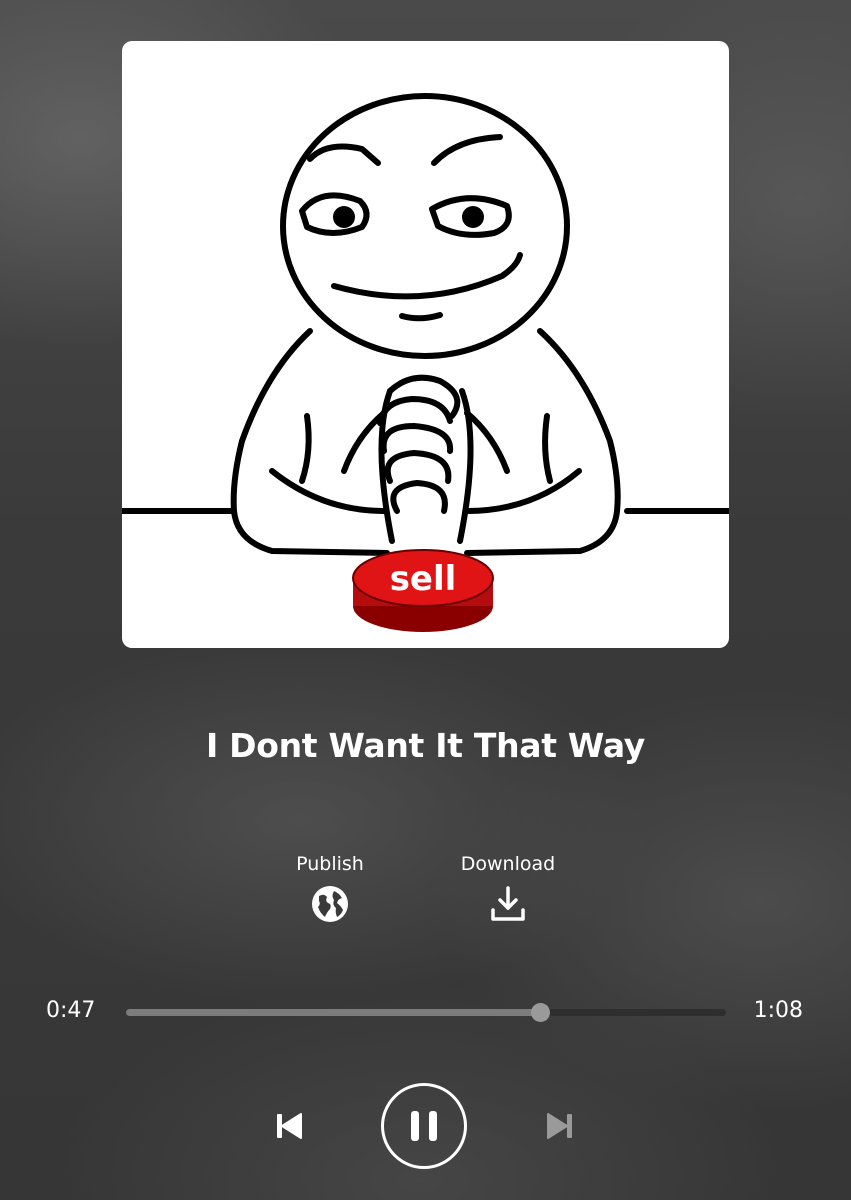 The height and width of the screenshot is (1200, 851). I want to click on skip-previous-icon, so click(289, 1126).